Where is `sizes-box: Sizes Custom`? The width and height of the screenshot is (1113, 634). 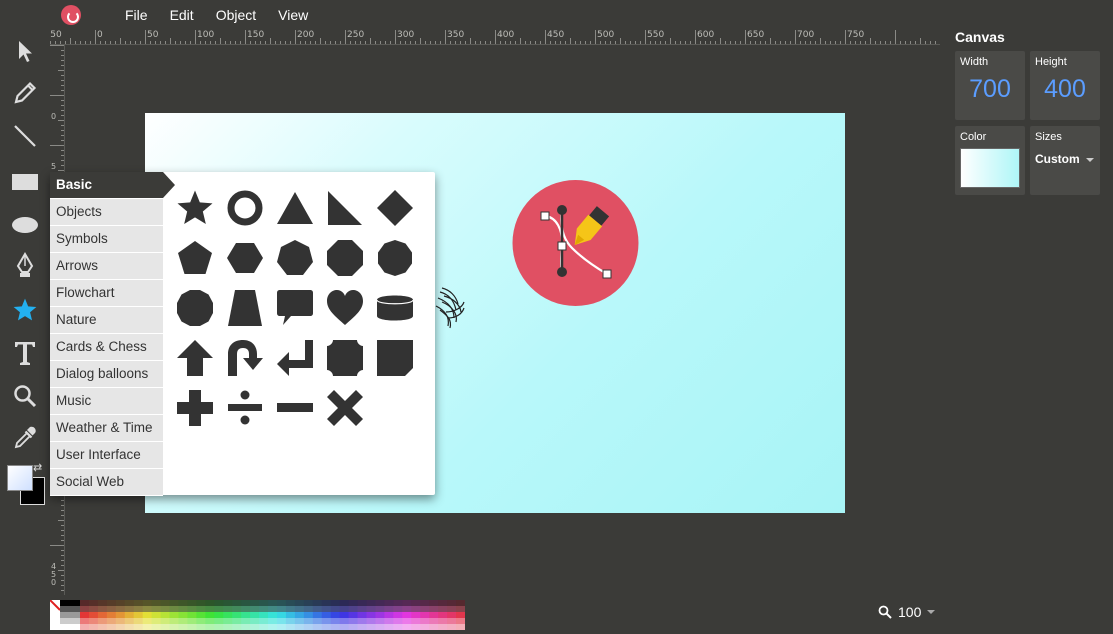
sizes-box: Sizes Custom is located at coordinates (1065, 160).